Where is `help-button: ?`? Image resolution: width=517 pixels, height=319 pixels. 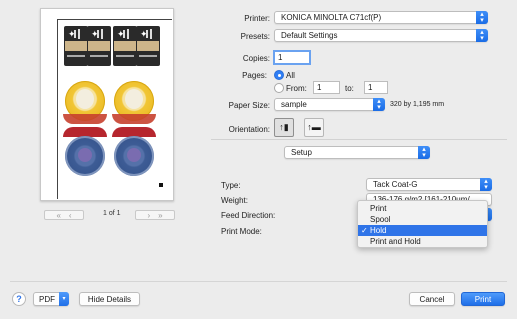
help-button: ? is located at coordinates (19, 299).